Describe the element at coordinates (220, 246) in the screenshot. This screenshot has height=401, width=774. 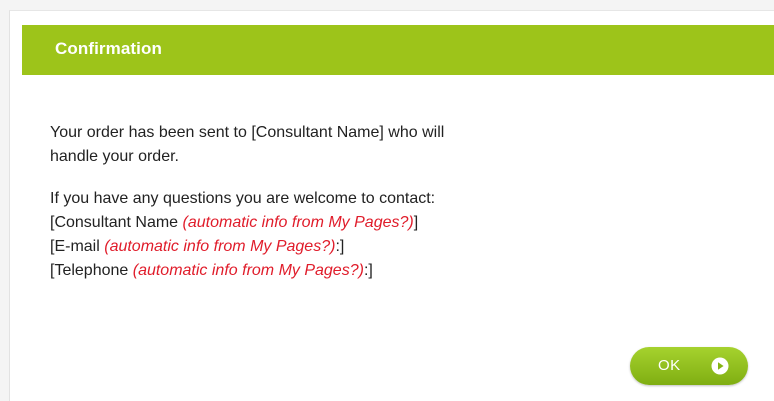
I see `email-note: (automatic info from My Pages?)` at that location.